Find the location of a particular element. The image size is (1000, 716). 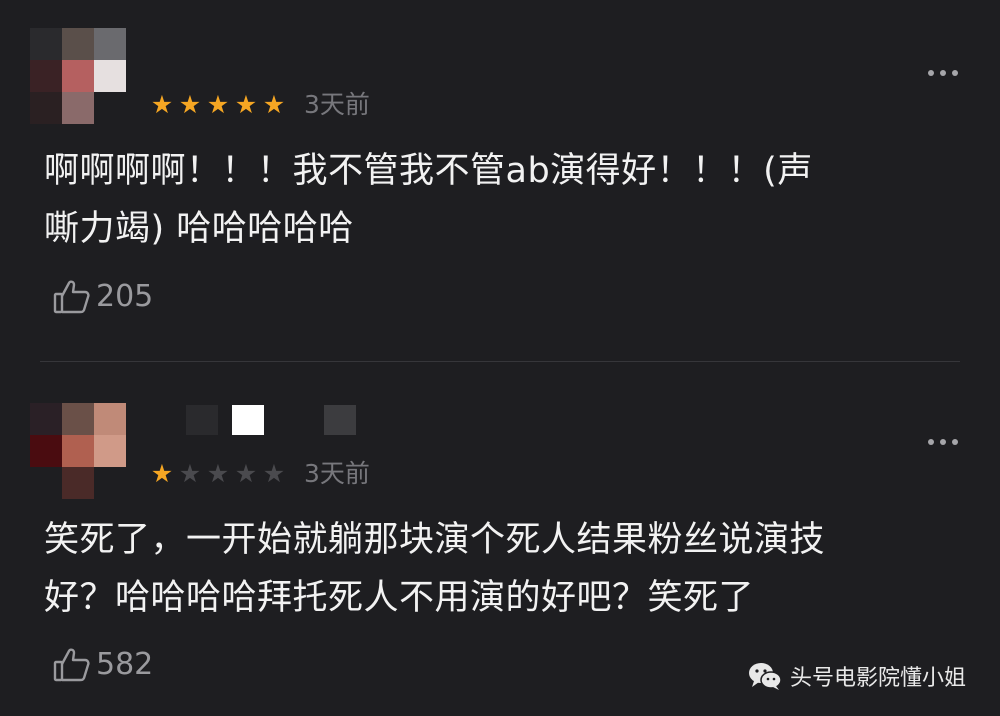

watermark: 头号电影院懂小姐 is located at coordinates (857, 676).